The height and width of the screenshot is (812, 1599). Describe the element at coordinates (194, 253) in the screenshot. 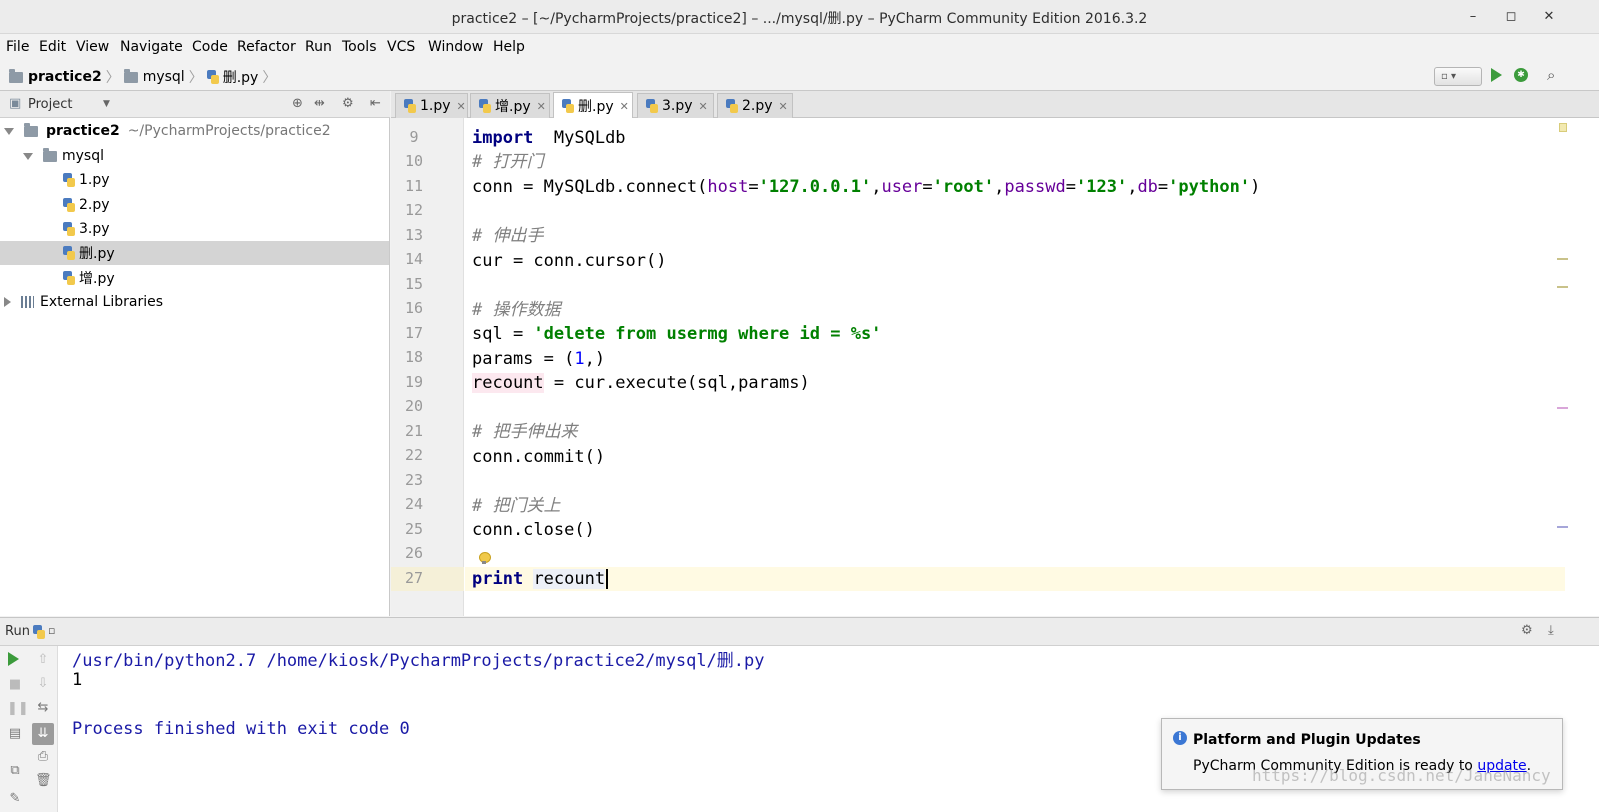

I see `tree-item-file-selected: 删.py` at that location.